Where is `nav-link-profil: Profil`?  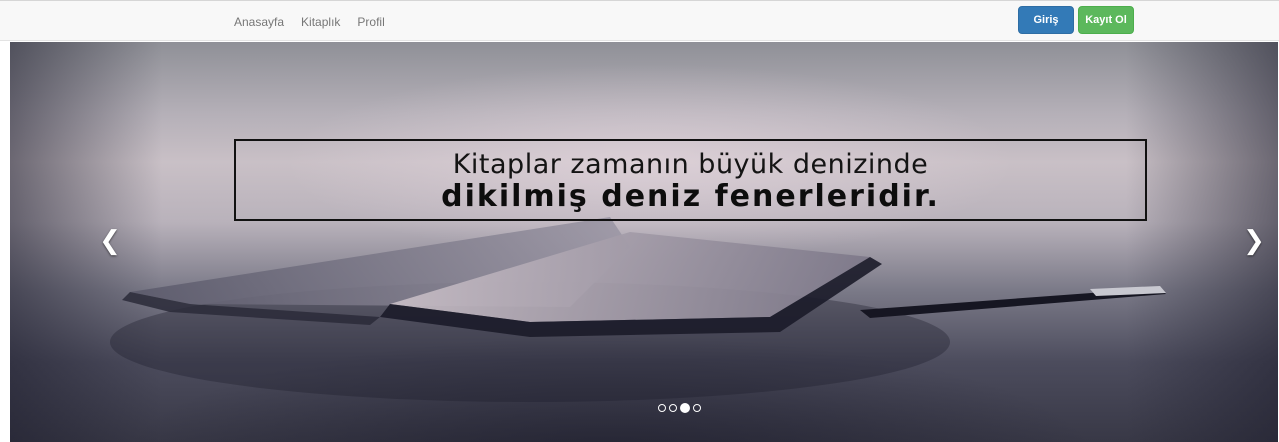 nav-link-profil: Profil is located at coordinates (370, 22).